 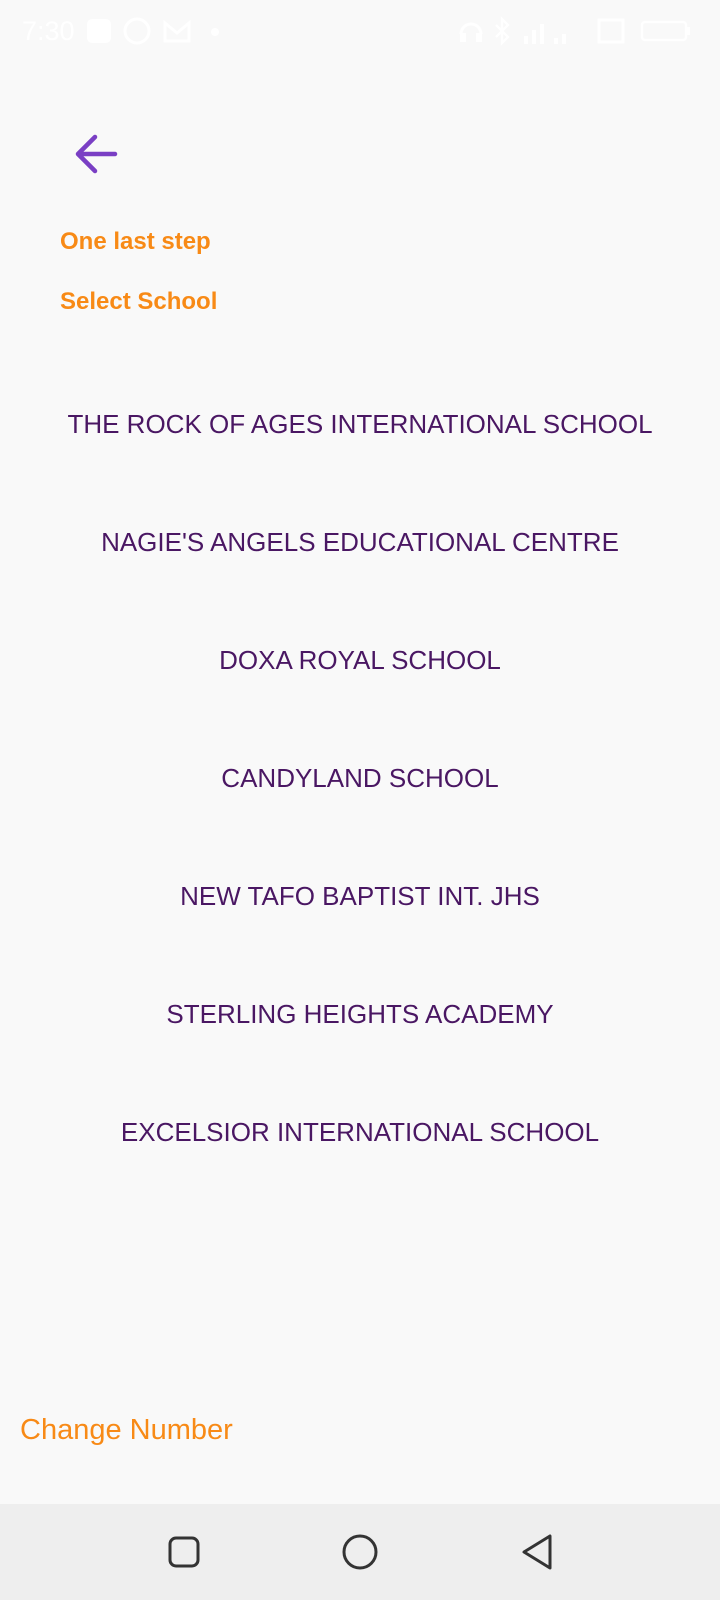 What do you see at coordinates (48, 31) in the screenshot?
I see `status-time: 7:30` at bounding box center [48, 31].